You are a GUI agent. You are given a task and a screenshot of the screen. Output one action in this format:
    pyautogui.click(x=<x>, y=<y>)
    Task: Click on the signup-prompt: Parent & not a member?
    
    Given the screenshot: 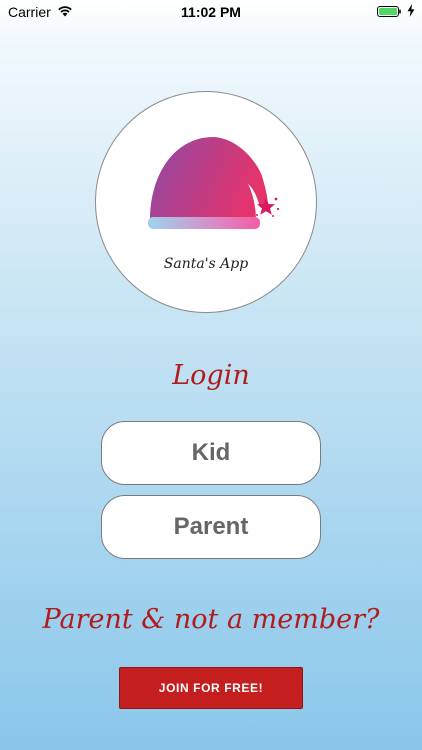 What is the action you would take?
    pyautogui.click(x=211, y=619)
    